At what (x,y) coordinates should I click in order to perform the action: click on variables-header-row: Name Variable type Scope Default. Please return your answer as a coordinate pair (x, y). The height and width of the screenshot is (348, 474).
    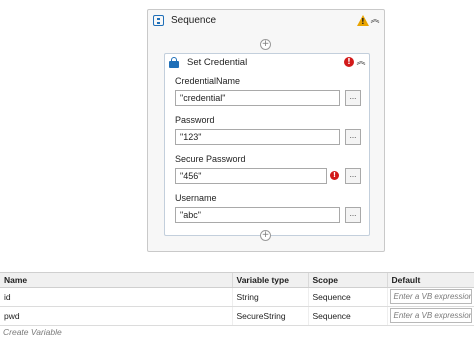
    Looking at the image, I should click on (237, 280).